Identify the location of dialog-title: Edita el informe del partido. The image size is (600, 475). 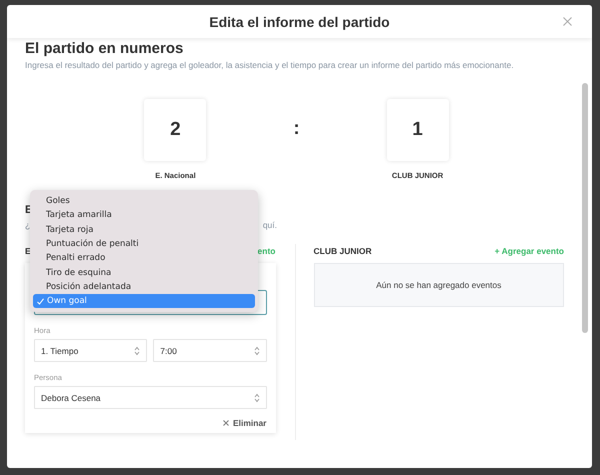
(299, 22).